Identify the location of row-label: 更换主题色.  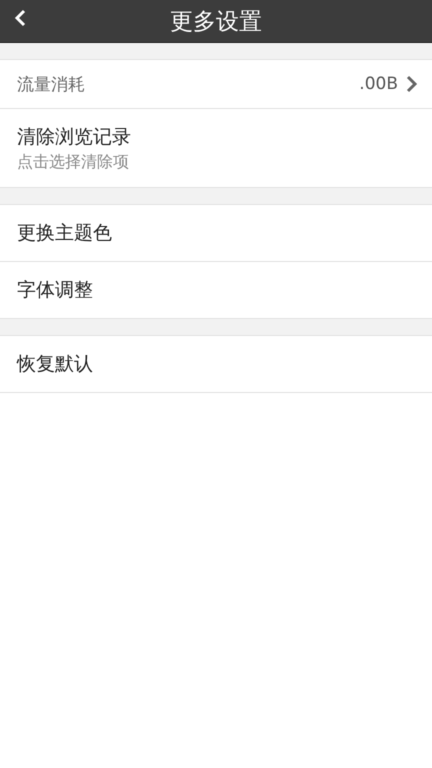
(64, 233).